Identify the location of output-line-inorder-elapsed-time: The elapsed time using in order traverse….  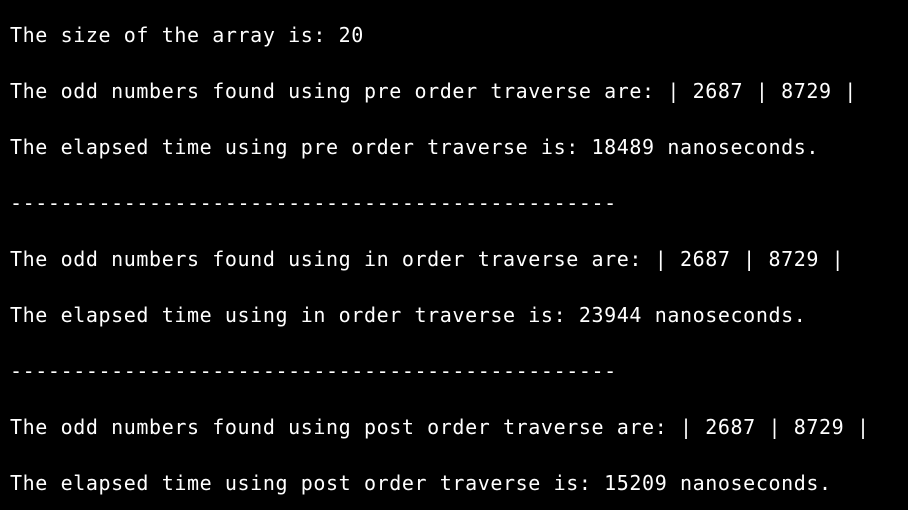
(408, 315).